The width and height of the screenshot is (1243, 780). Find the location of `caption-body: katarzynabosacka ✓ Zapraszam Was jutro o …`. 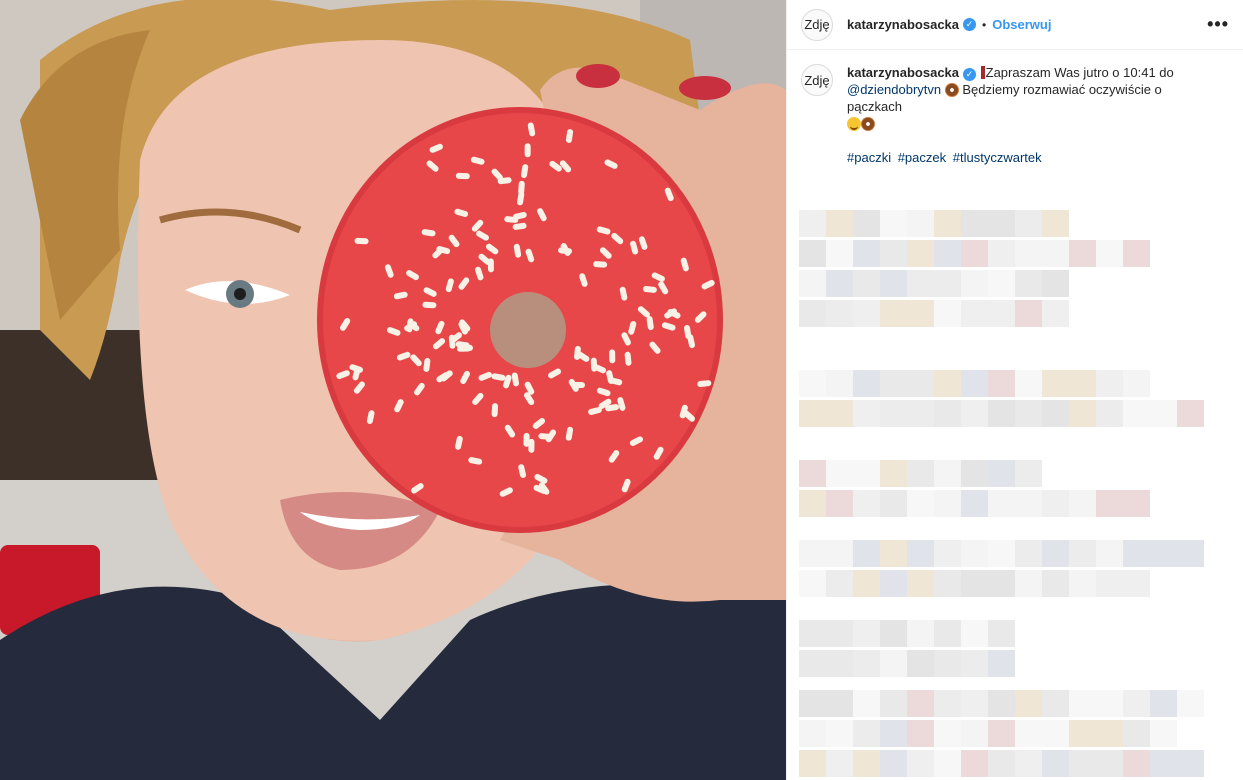

caption-body: katarzynabosacka ✓ Zapraszam Was jutro o … is located at coordinates (1032, 115).